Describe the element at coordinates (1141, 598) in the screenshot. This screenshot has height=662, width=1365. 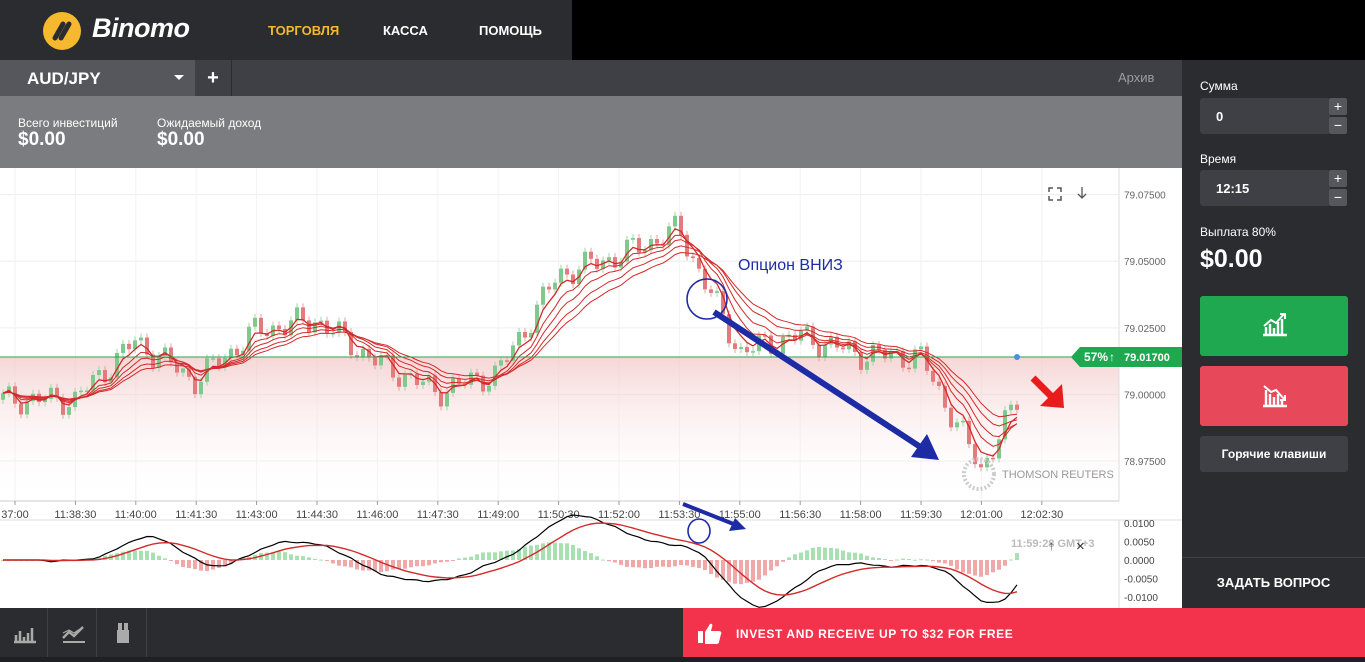
I see `osc-tick: -0.0100` at that location.